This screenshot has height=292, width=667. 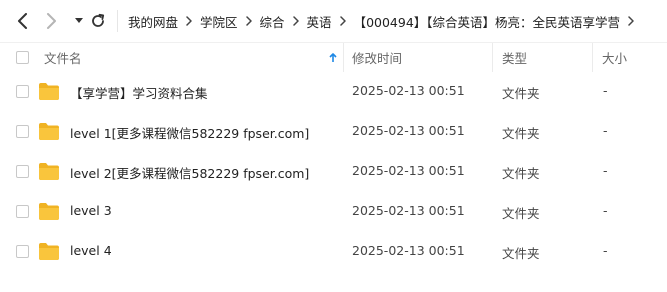 I want to click on back-button, so click(x=23, y=21).